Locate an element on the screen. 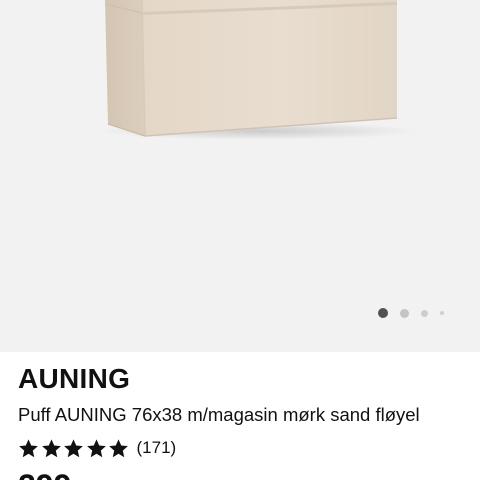 Image resolution: width=480 pixels, height=480 pixels. rating-stars is located at coordinates (74, 448).